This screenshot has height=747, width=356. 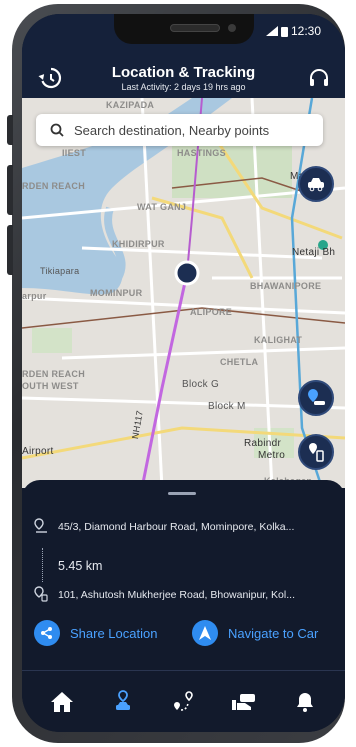 I want to click on navigate-to-car-button: Navigate to Car, so click(x=255, y=633).